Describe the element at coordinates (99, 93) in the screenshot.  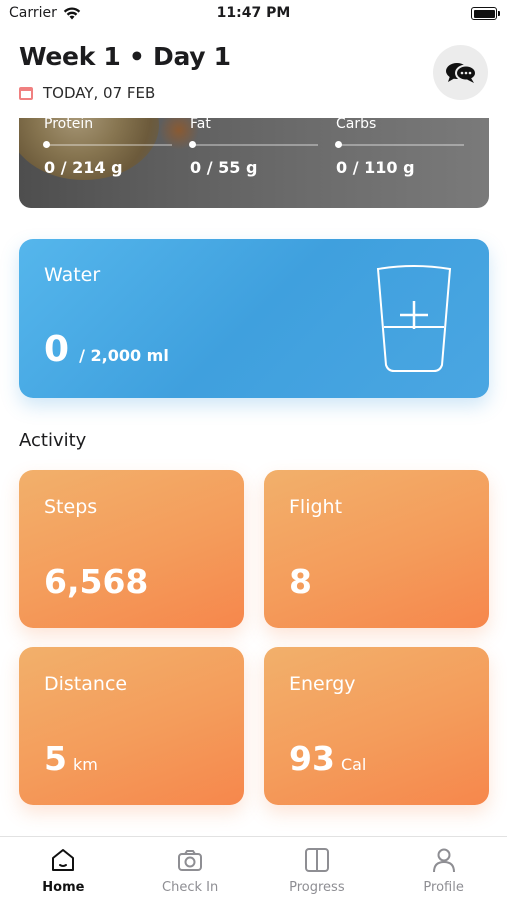
I see `date-label: TODAY, 07 FEB` at that location.